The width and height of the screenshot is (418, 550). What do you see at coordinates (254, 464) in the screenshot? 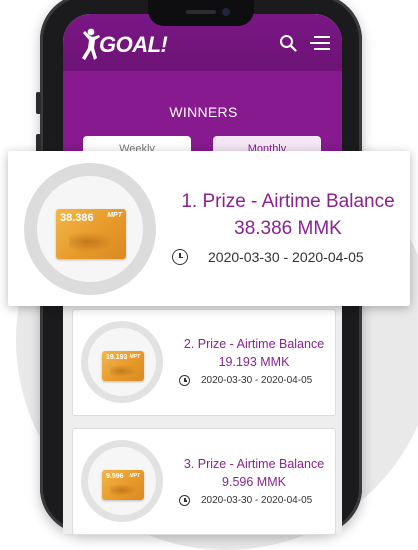
I see `prize-title-line1: 3. Prize - Airtime Balance` at bounding box center [254, 464].